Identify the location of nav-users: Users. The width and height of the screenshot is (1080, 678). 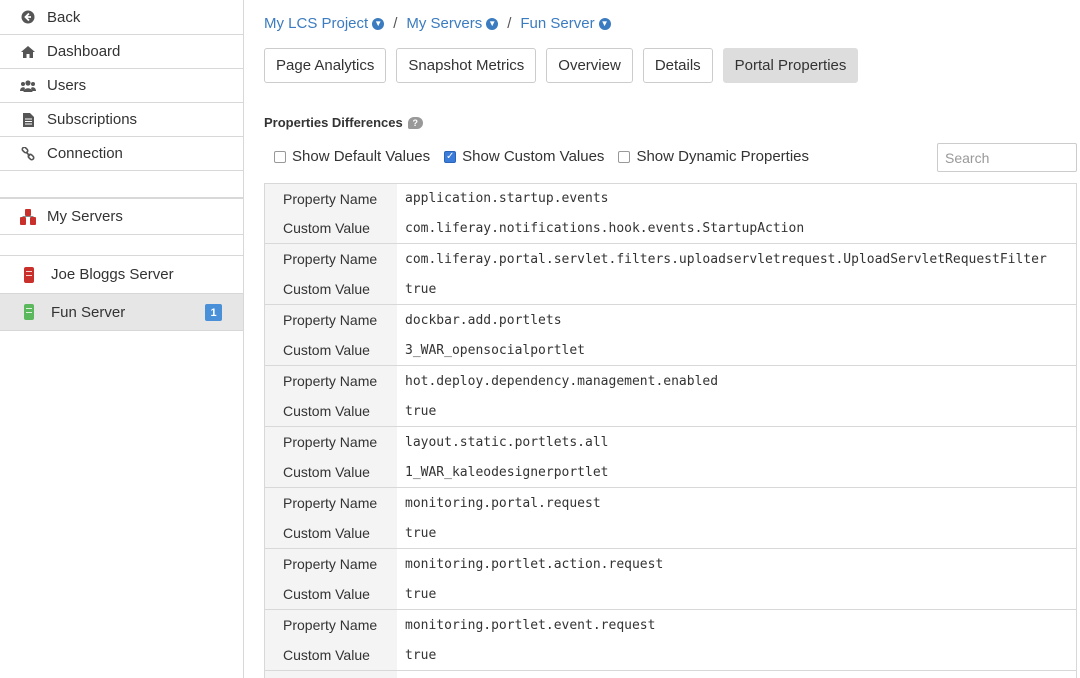
(121, 85).